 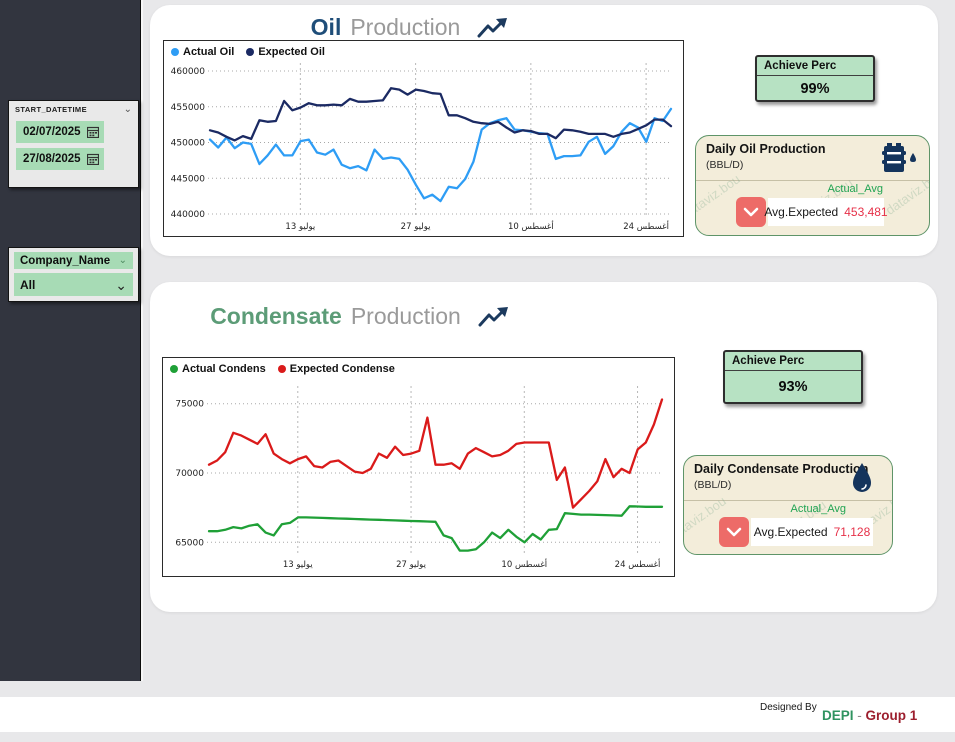 What do you see at coordinates (276, 315) in the screenshot?
I see `condensate-title-bold: Condensate` at bounding box center [276, 315].